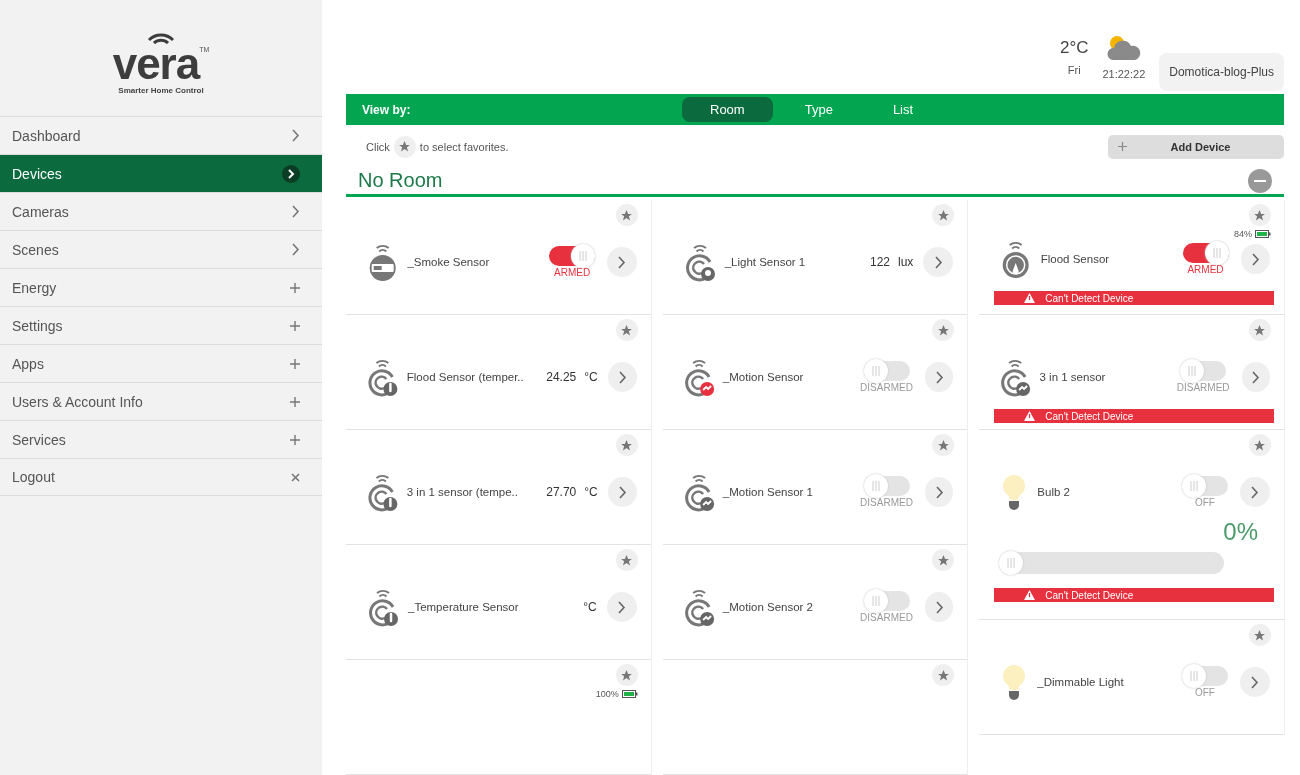 This screenshot has height=775, width=1300. Describe the element at coordinates (1205, 692) in the screenshot. I see `status-label: OFF` at that location.